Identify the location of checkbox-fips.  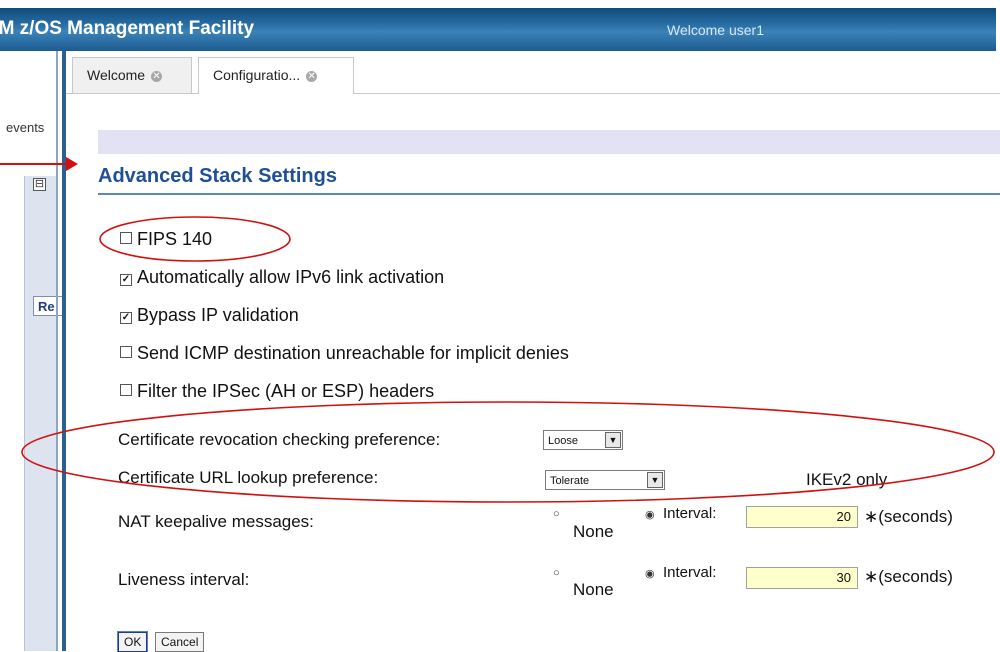
(126, 238).